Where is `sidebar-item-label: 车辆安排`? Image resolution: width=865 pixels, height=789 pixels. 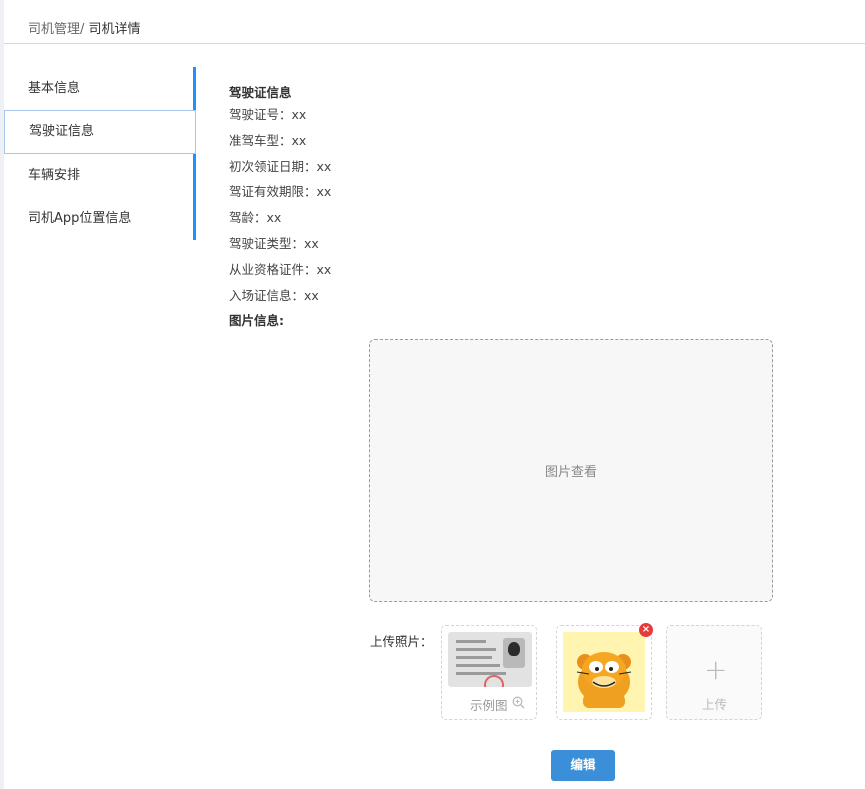
sidebar-item-label: 车辆安排 is located at coordinates (54, 175).